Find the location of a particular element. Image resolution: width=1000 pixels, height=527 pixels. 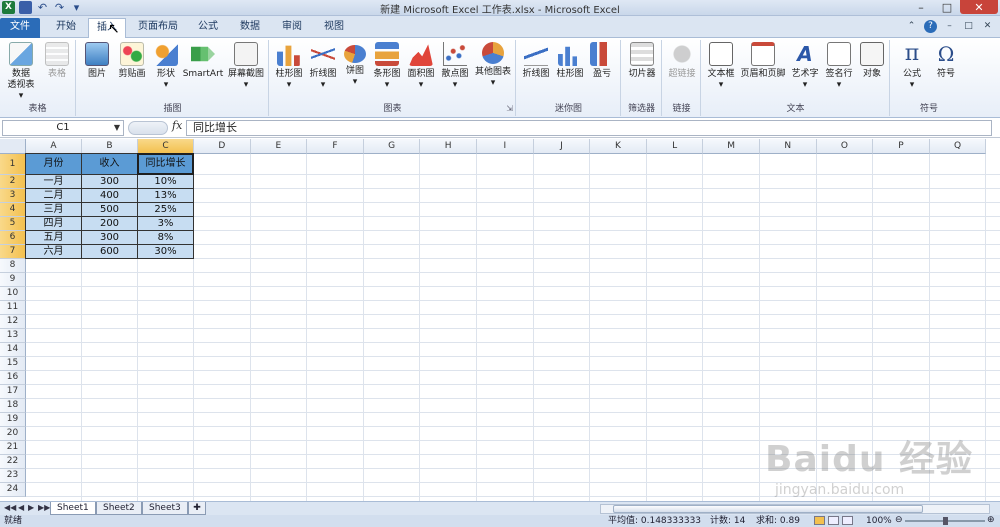

shapes-button: 形状 ▾ is located at coordinates (166, 66).